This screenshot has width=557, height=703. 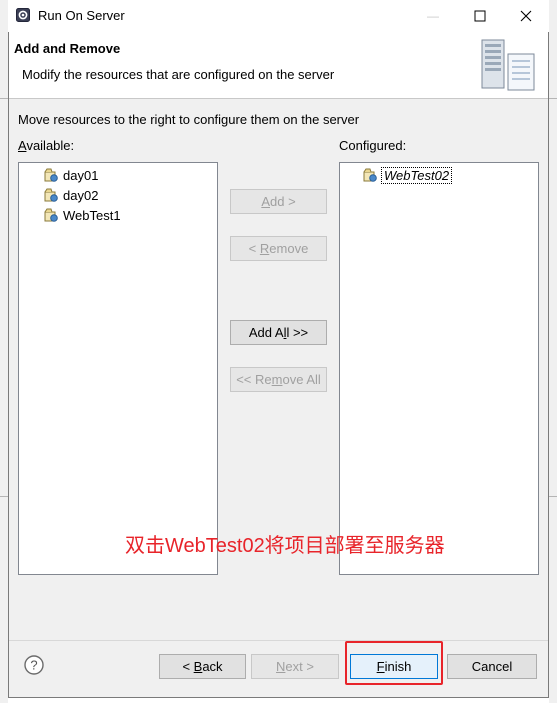 What do you see at coordinates (81, 195) in the screenshot?
I see `list-item-label: day02` at bounding box center [81, 195].